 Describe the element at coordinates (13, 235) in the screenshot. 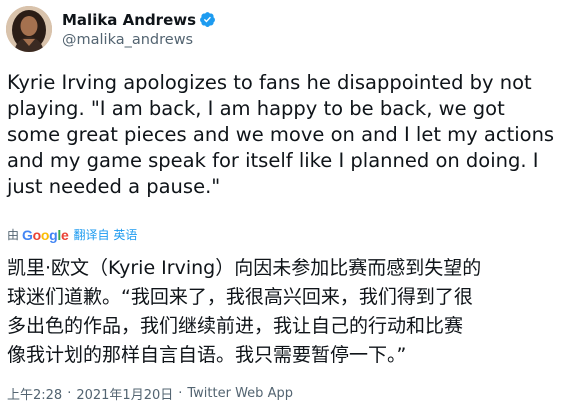

I see `translate-by-label: 由` at that location.